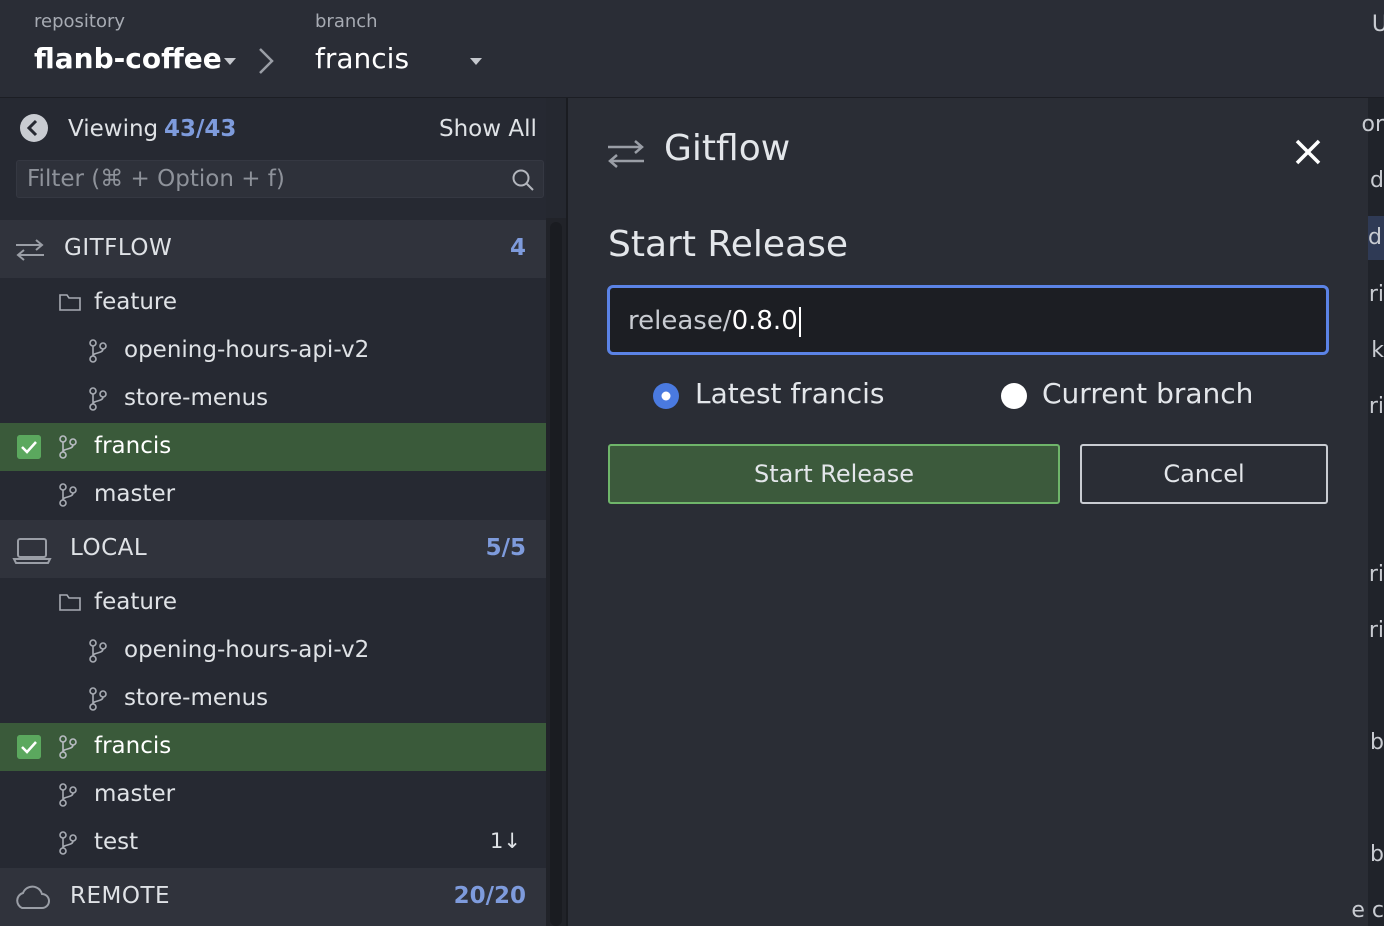 The width and height of the screenshot is (1384, 926). I want to click on release-name-input: release/0.8.0, so click(968, 320).